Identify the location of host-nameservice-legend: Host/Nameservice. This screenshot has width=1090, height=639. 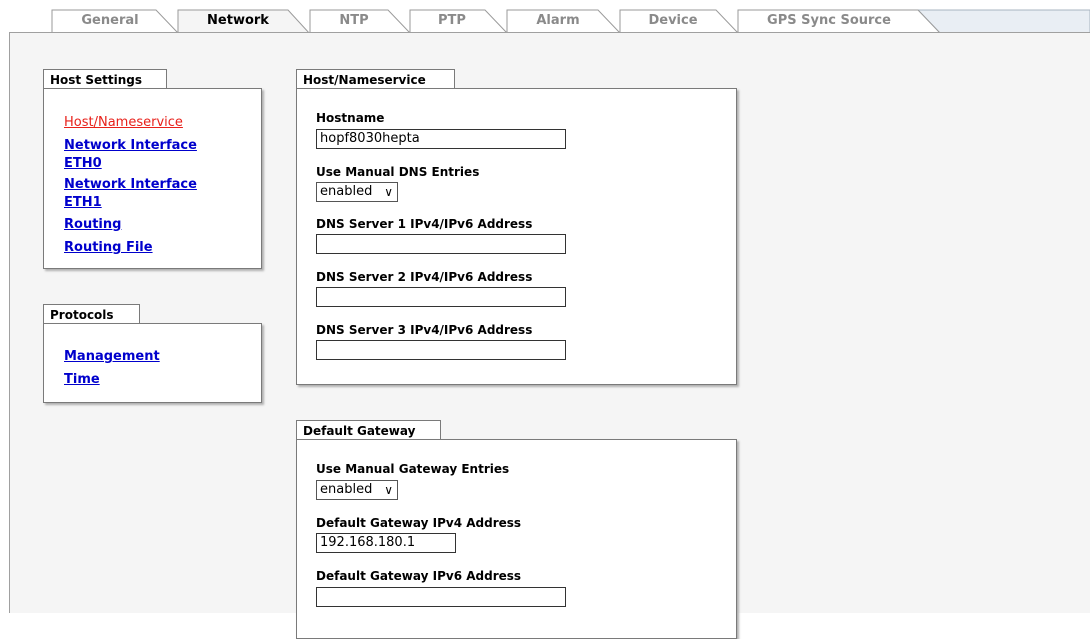
(375, 79).